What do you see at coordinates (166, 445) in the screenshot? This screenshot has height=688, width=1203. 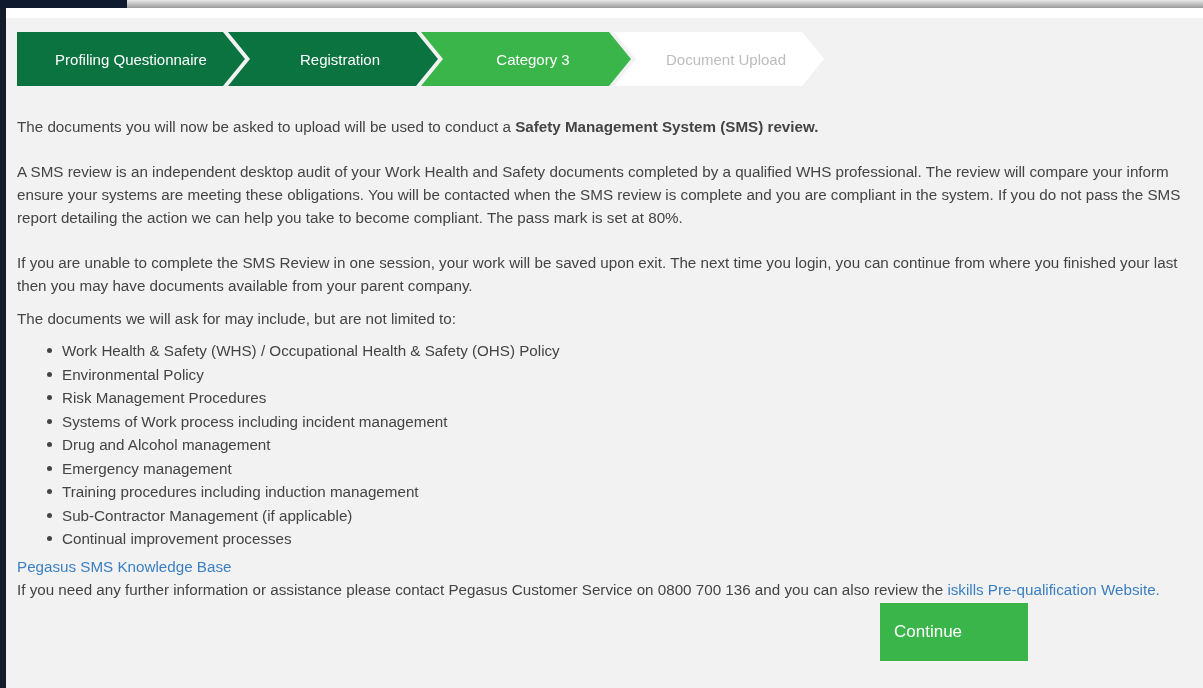 I see `document-item: Drug and Alcohol management` at bounding box center [166, 445].